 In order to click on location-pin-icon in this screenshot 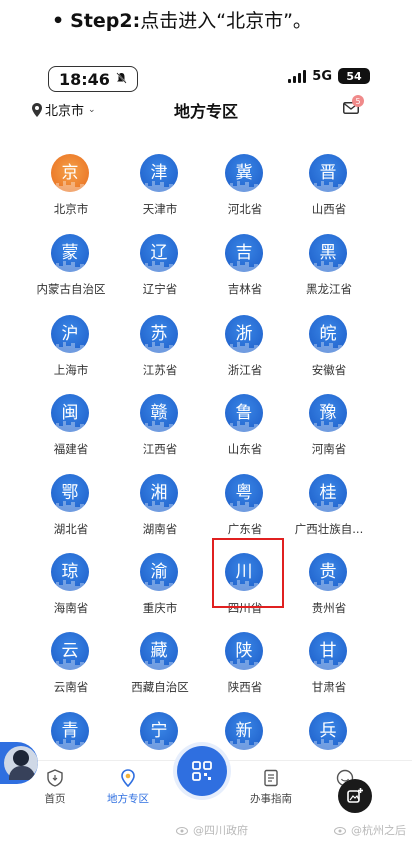, I will do `click(128, 778)`.